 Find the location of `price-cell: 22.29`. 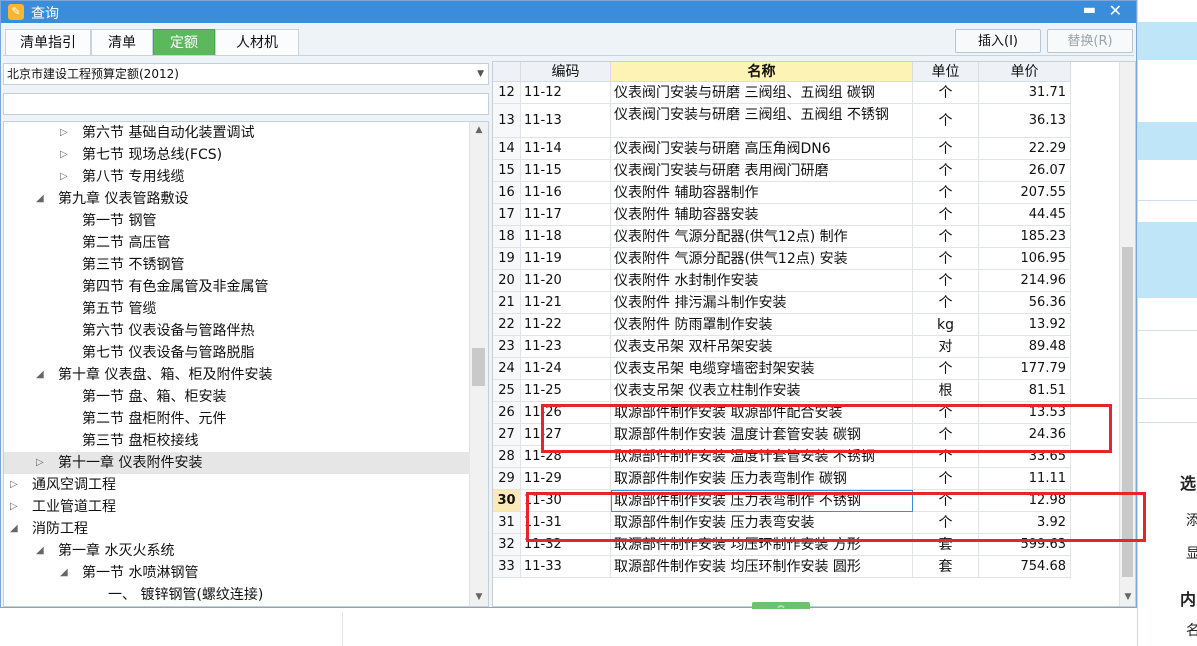

price-cell: 22.29 is located at coordinates (1025, 149).